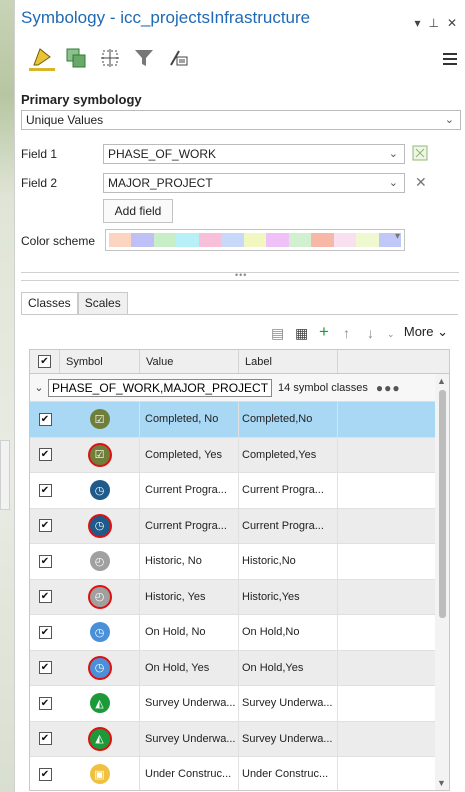 The height and width of the screenshot is (792, 465). I want to click on masking-icon, so click(178, 58).